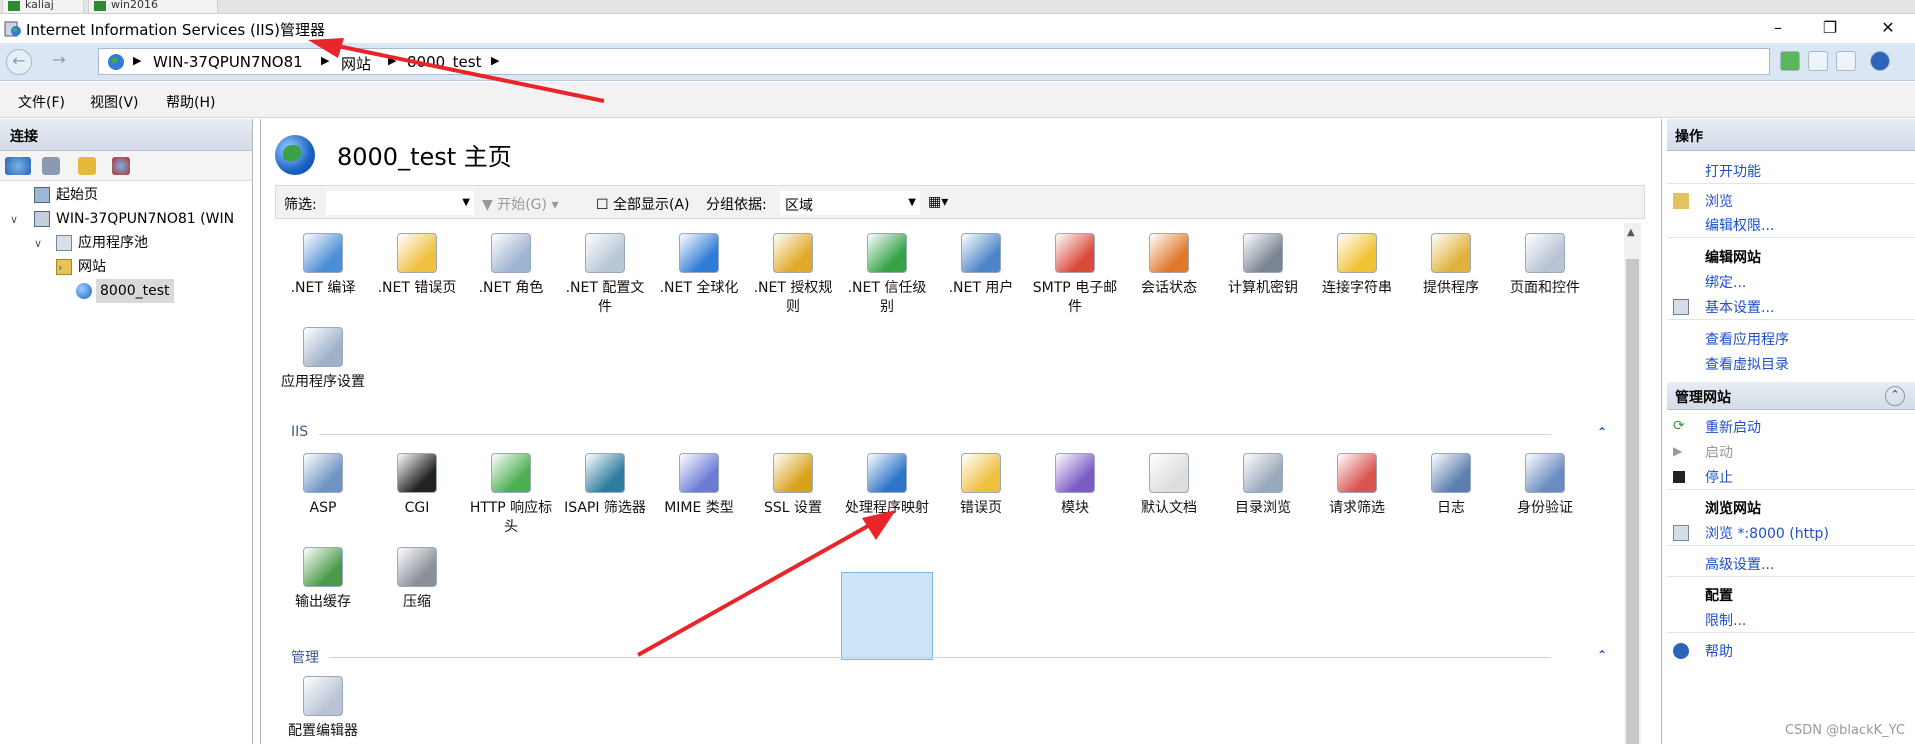 The image size is (1915, 744). Describe the element at coordinates (605, 253) in the screenshot. I see `dotnet-profile-icon` at that location.